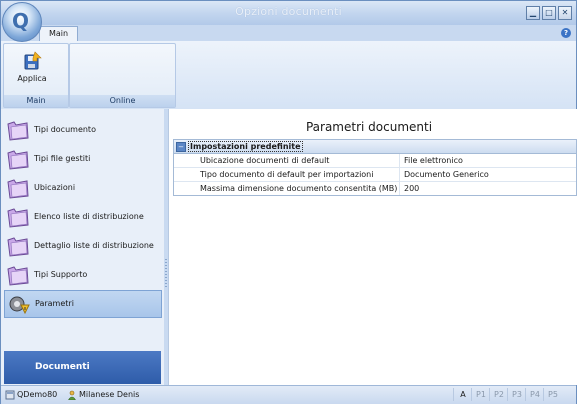  What do you see at coordinates (19, 304) in the screenshot?
I see `settings-gear-icon` at bounding box center [19, 304].